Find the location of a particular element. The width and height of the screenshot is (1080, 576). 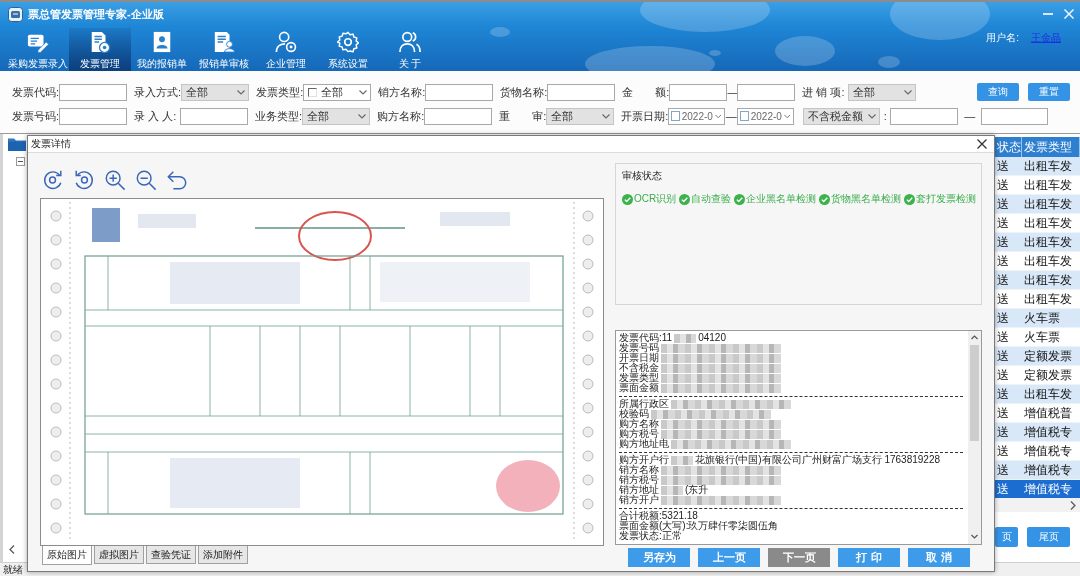

dropdown: 不含税金额 is located at coordinates (842, 116).